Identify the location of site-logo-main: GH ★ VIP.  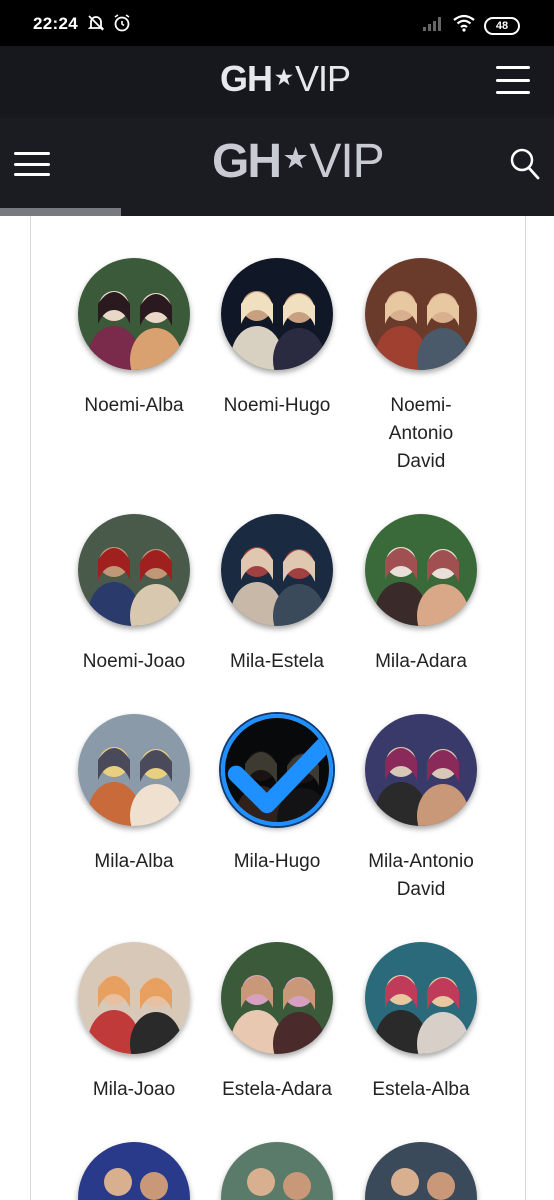
(298, 161).